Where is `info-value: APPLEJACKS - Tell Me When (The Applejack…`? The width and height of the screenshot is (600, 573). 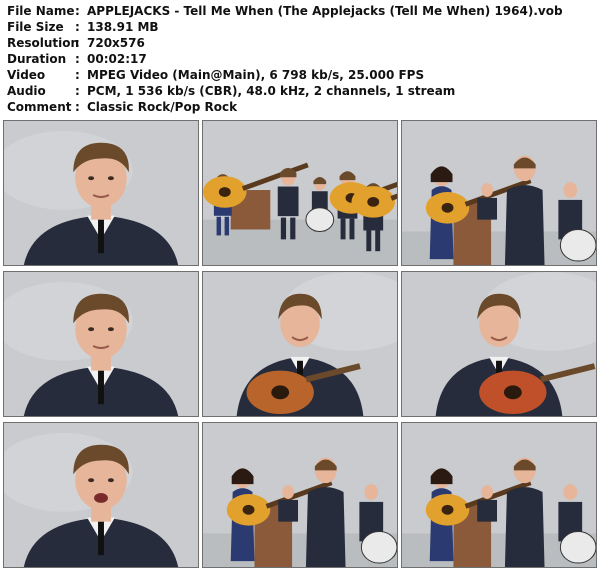
info-value: APPLEJACKS - Tell Me When (The Applejack… is located at coordinates (325, 11).